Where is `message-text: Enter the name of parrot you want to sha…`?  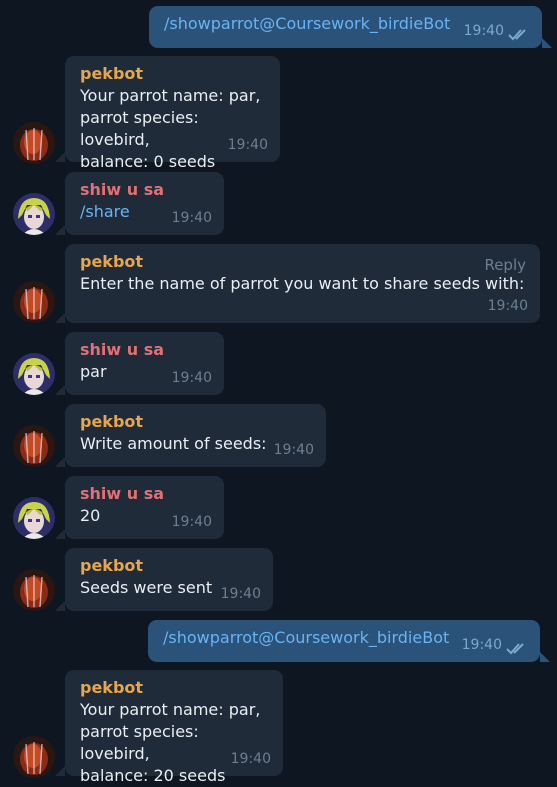 message-text: Enter the name of parrot you want to sha… is located at coordinates (302, 283).